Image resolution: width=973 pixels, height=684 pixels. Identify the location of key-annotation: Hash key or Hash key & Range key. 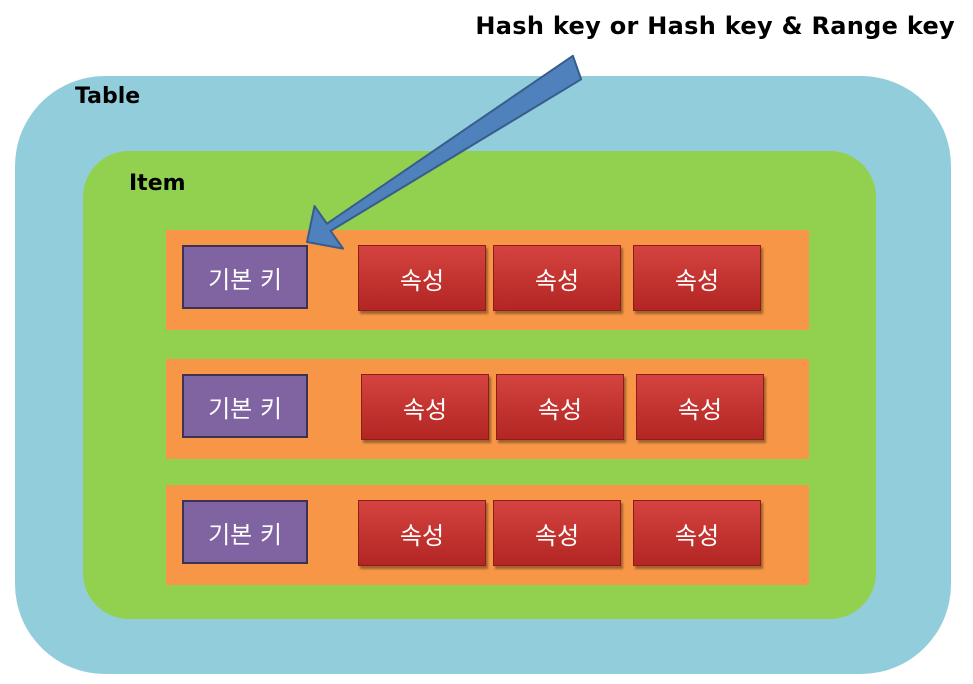
(715, 26).